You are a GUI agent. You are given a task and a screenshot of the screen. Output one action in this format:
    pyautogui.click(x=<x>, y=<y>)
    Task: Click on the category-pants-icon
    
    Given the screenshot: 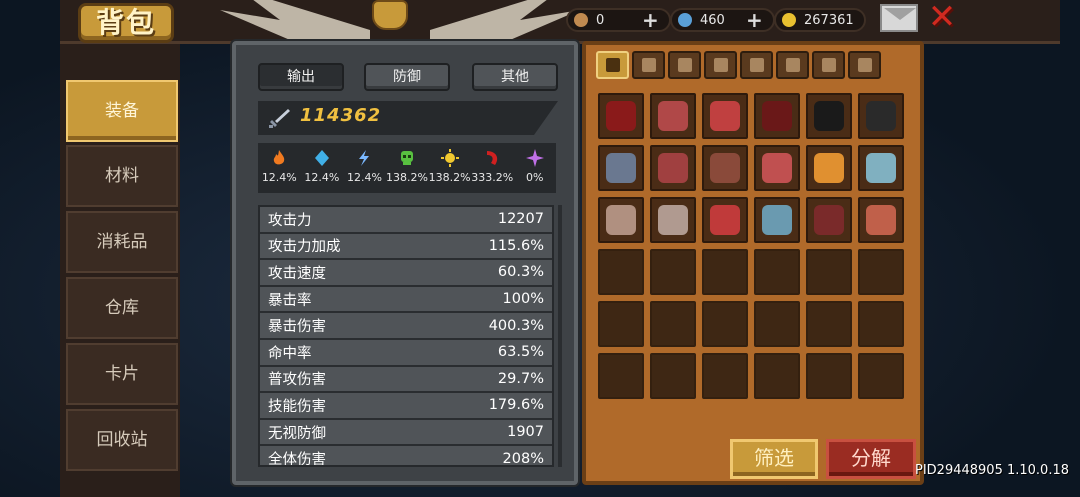 What is the action you would take?
    pyautogui.click(x=756, y=65)
    